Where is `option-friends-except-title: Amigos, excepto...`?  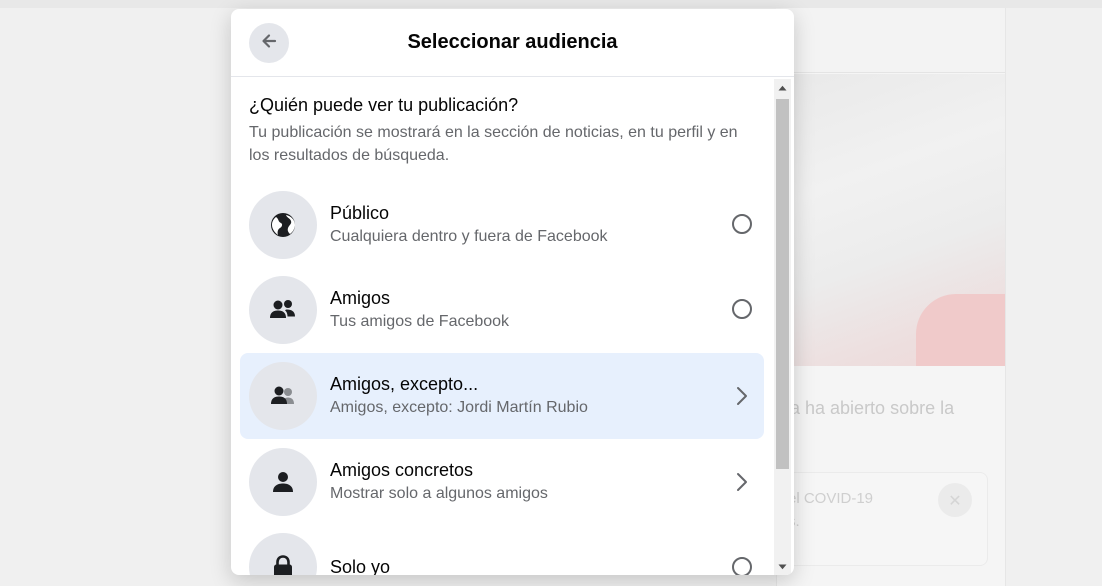
option-friends-except-title: Amigos, excepto... is located at coordinates (404, 384).